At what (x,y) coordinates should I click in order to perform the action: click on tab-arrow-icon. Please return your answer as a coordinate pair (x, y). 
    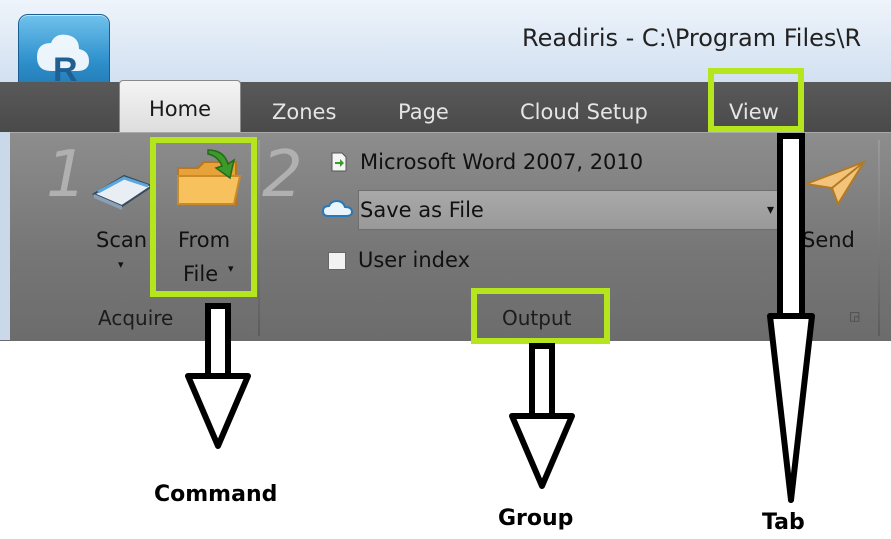
    Looking at the image, I should click on (791, 318).